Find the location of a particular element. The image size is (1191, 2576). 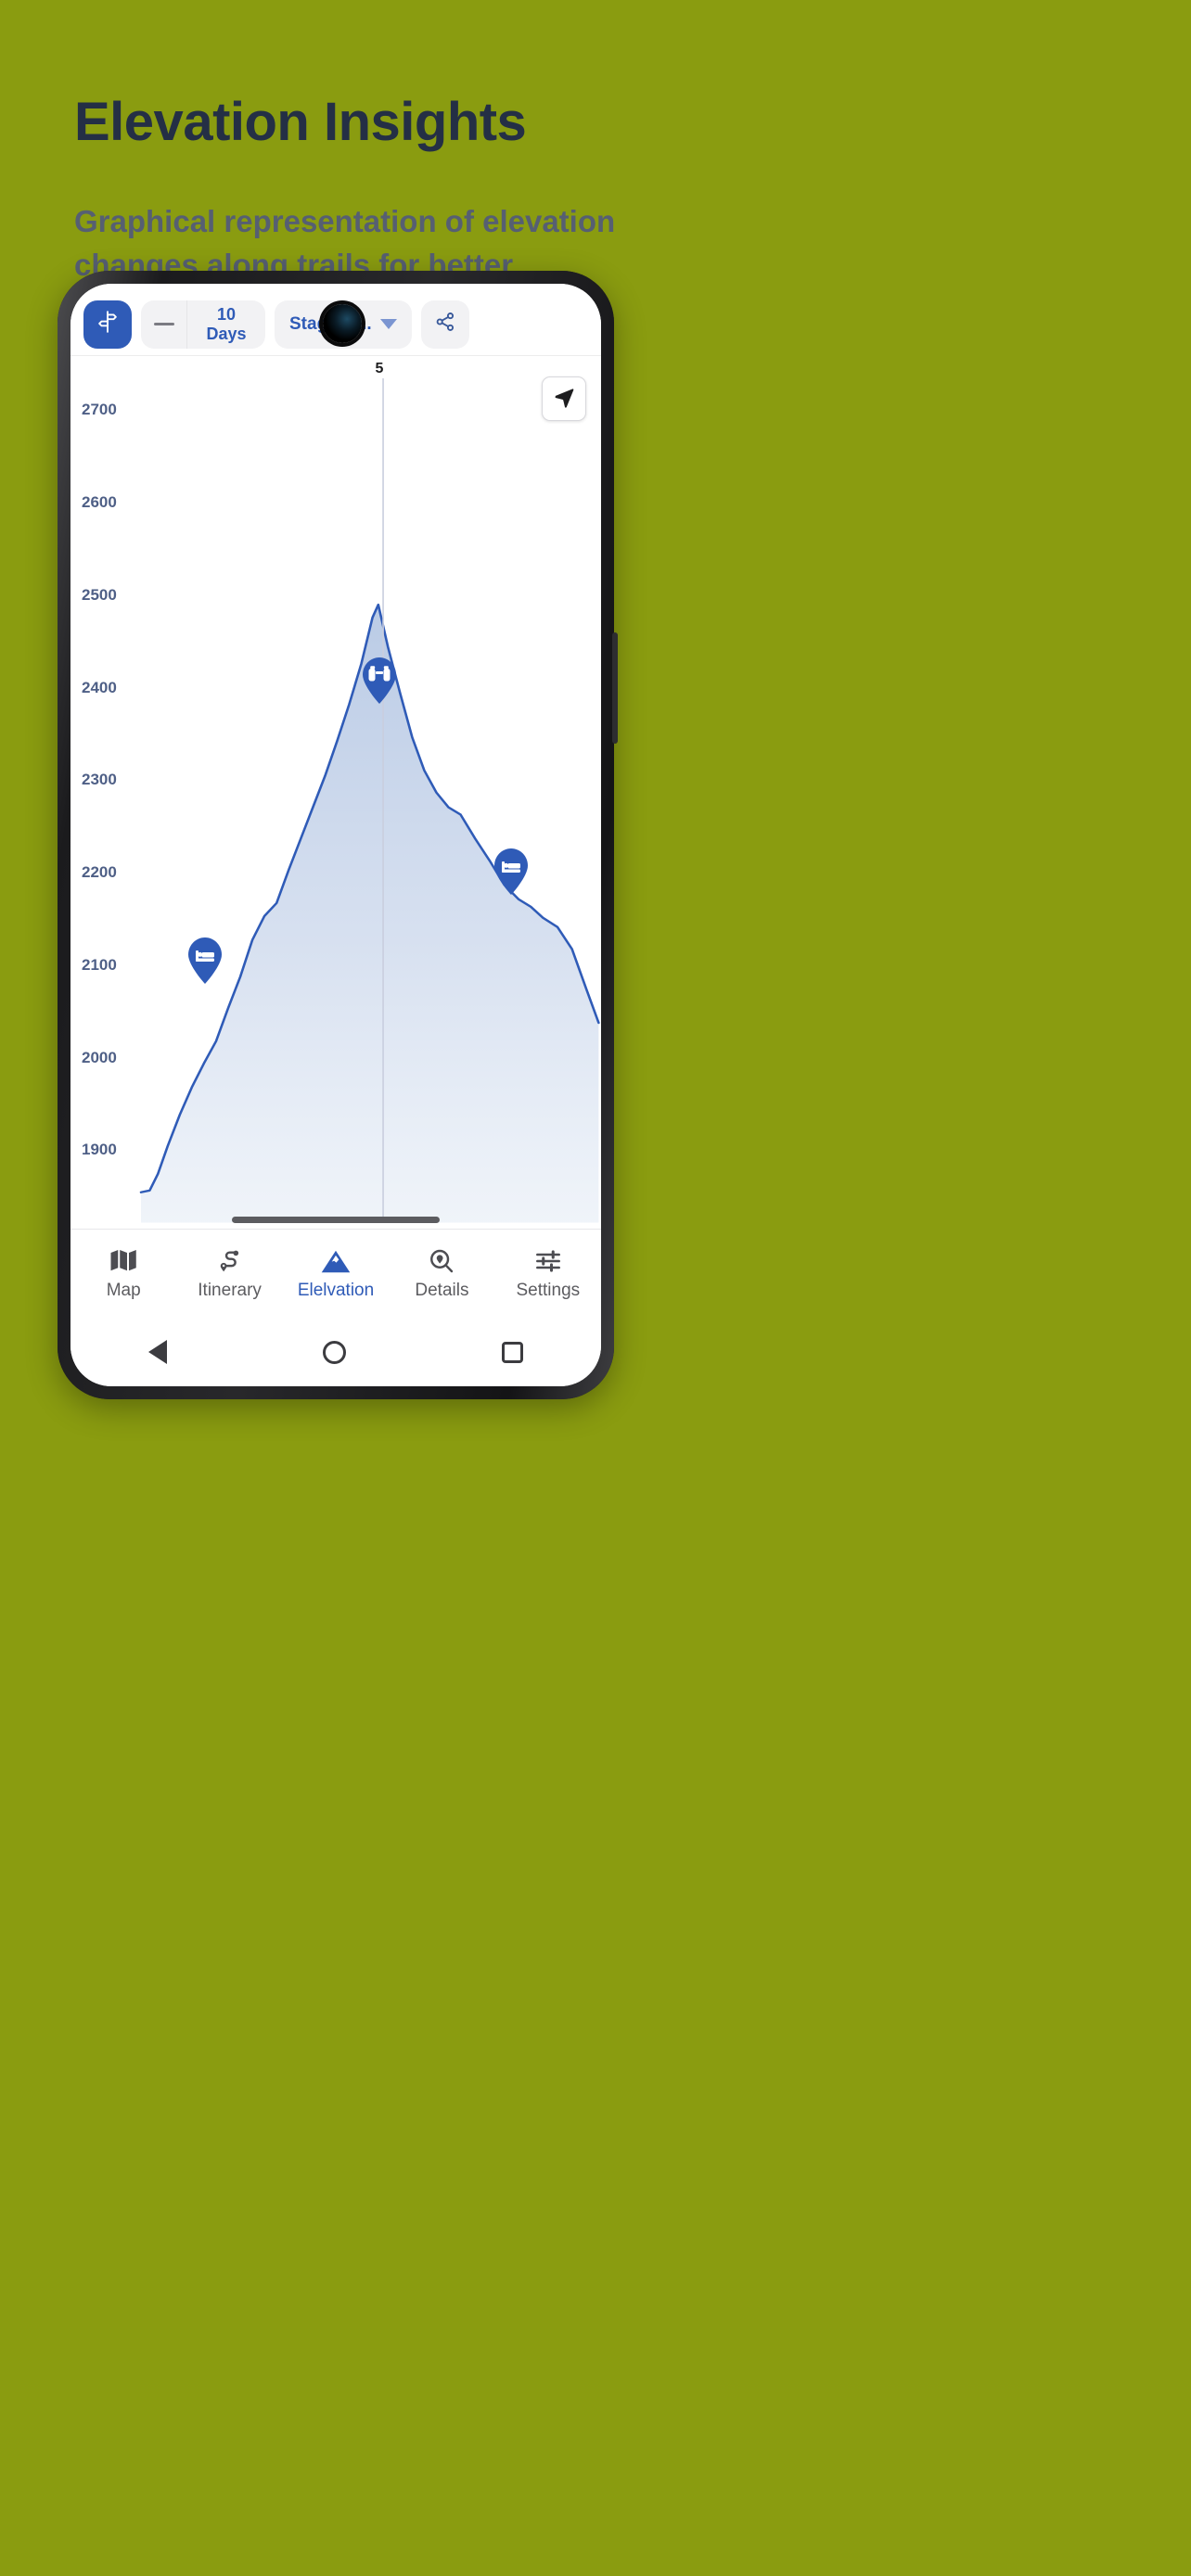

y-tick-label: 2200 is located at coordinates (99, 873).